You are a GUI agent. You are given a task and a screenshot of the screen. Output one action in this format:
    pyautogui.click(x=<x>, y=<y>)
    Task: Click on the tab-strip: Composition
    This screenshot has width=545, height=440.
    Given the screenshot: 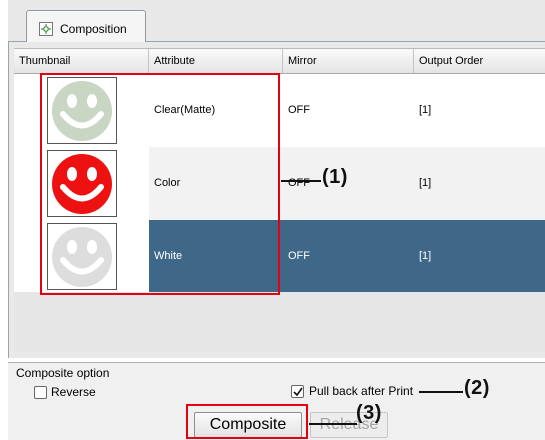 What is the action you would take?
    pyautogui.click(x=276, y=21)
    